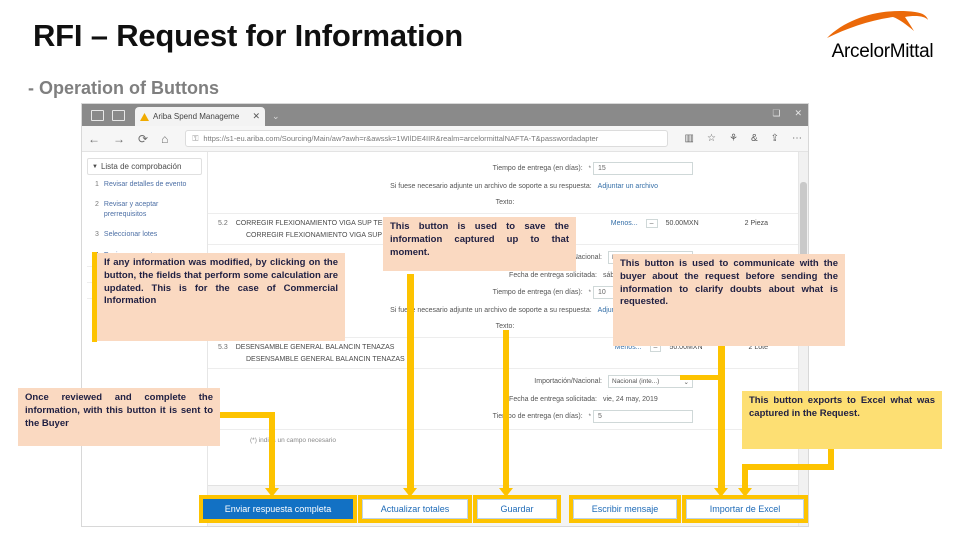 This screenshot has height=540, width=960. I want to click on line-item-code: 5.2, so click(223, 223).